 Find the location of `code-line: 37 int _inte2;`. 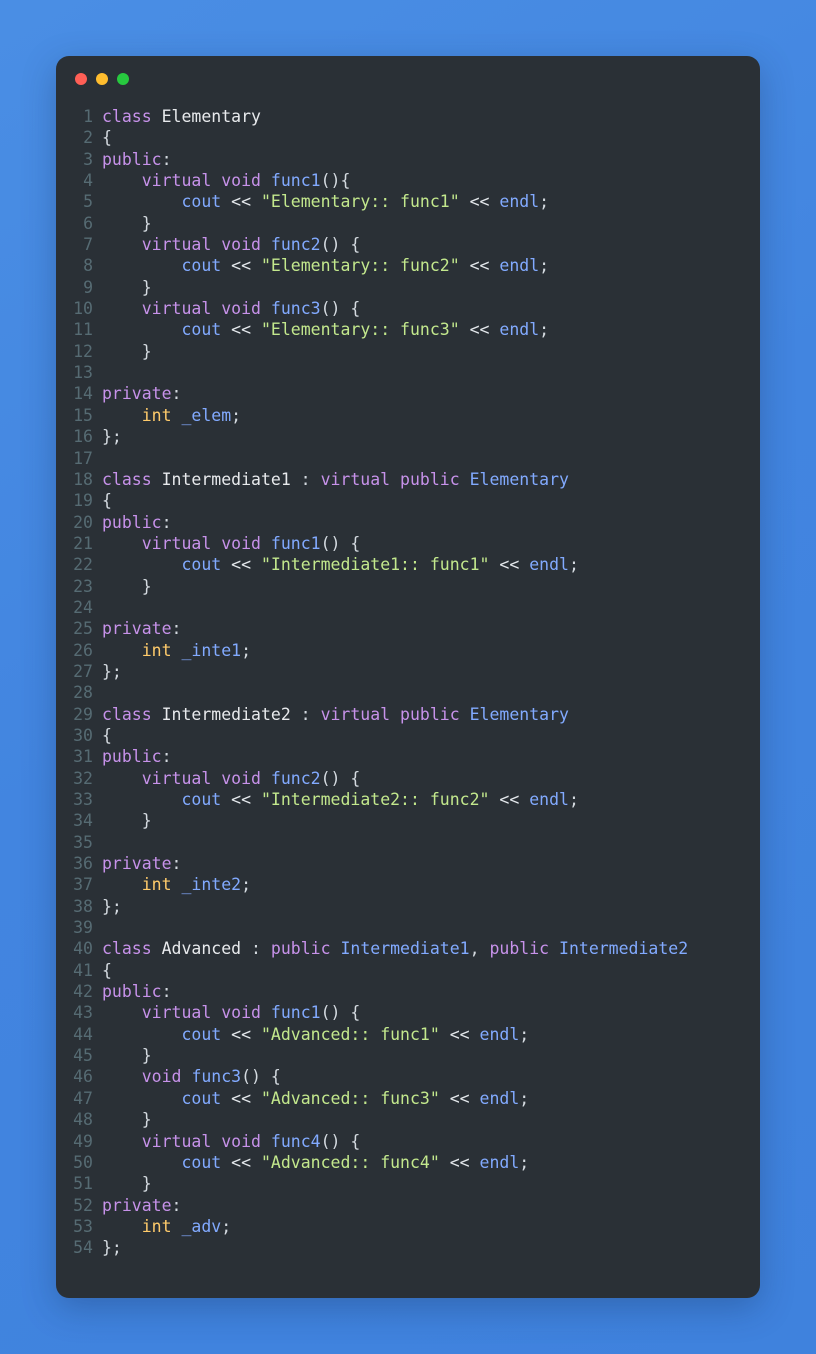

code-line: 37 int _inte2; is located at coordinates (408, 884).